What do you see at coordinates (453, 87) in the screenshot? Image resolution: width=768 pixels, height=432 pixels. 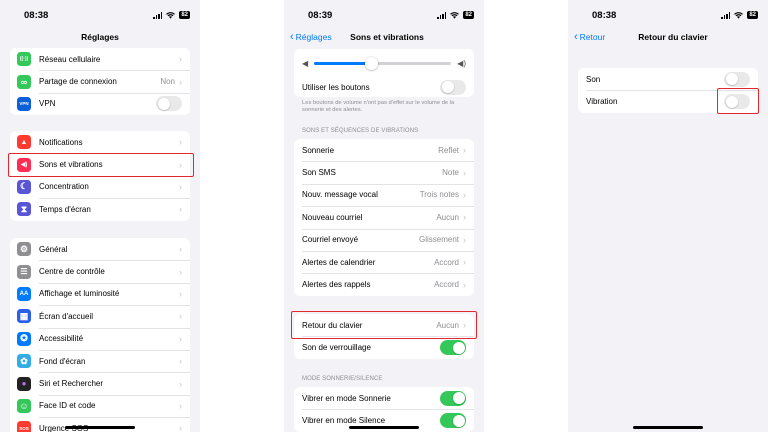 I see `use-buttons-toggle` at bounding box center [453, 87].